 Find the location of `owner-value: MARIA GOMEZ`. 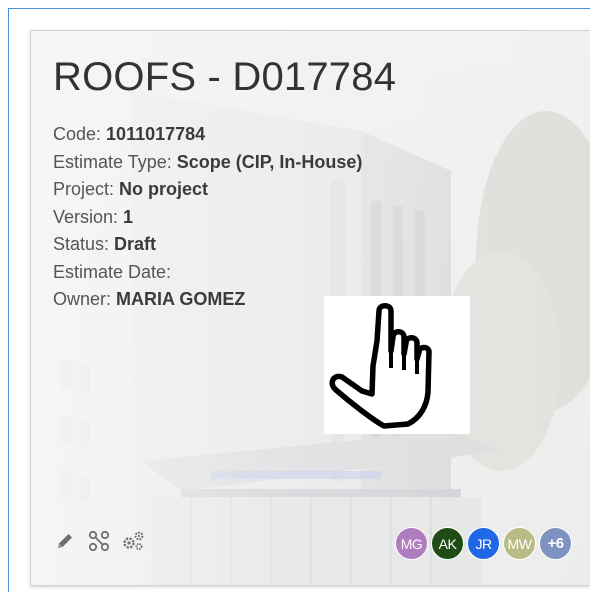

owner-value: MARIA GOMEZ is located at coordinates (181, 299).